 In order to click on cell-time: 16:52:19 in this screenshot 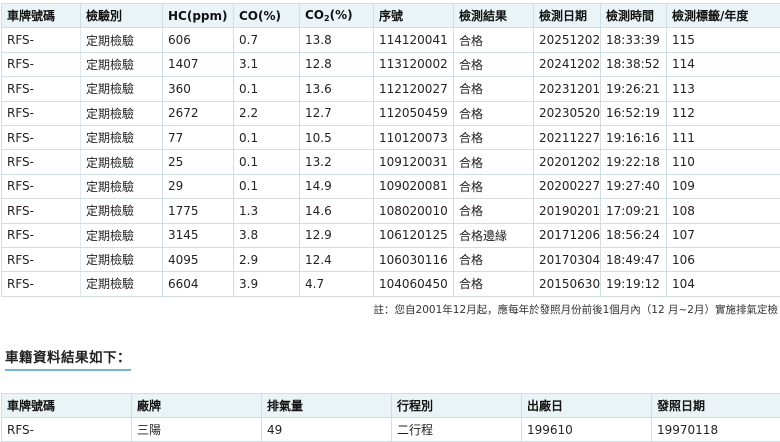, I will do `click(633, 113)`.